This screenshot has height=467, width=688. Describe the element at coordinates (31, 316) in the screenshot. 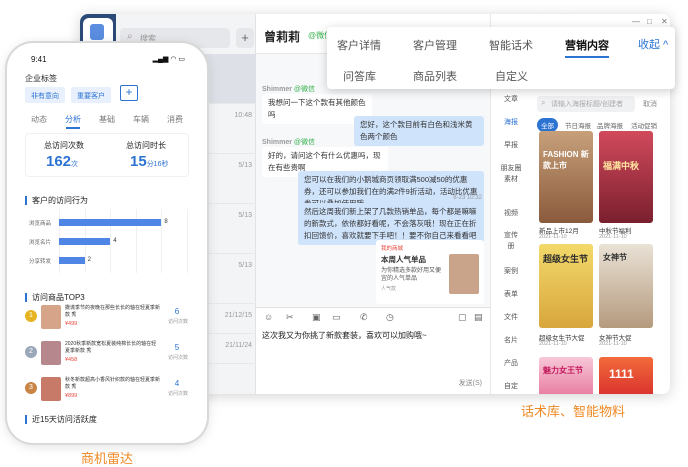

I see `rank-medal-icon: 1` at that location.